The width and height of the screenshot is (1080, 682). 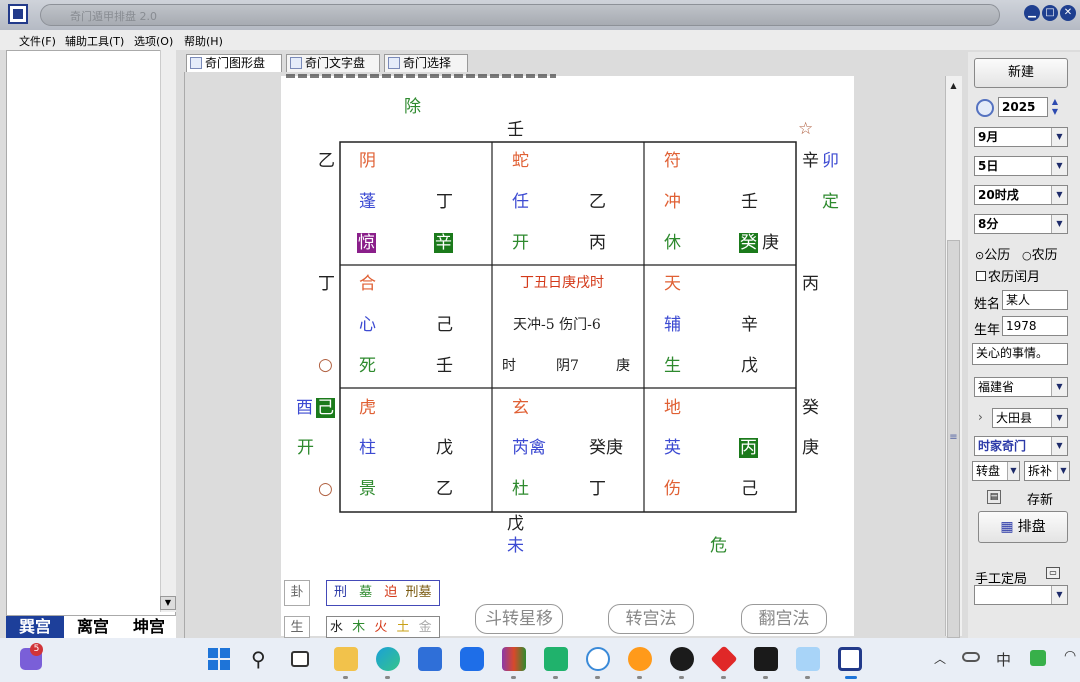 What do you see at coordinates (830, 202) in the screenshot?
I see `outer-ding-right: 定` at bounding box center [830, 202].